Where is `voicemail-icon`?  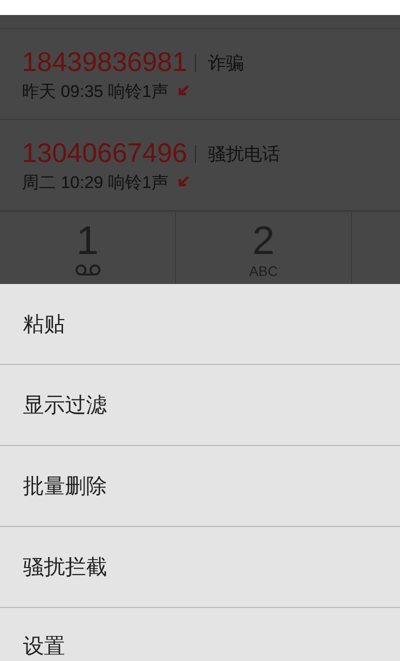
voicemail-icon is located at coordinates (87, 269).